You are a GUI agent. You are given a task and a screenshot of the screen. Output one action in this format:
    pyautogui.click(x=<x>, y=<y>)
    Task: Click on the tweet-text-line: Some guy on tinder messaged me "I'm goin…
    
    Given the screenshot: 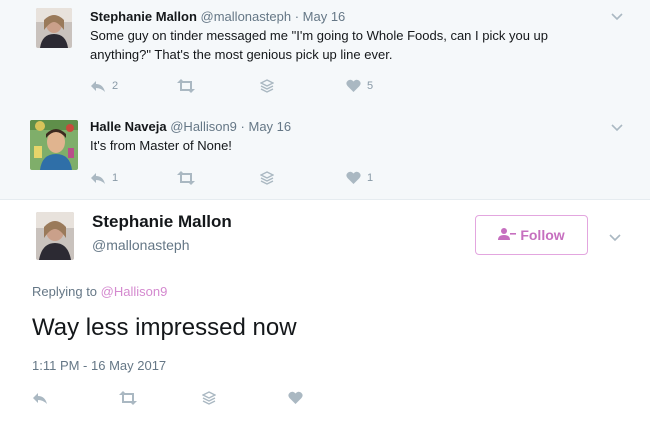 What is the action you would take?
    pyautogui.click(x=319, y=35)
    